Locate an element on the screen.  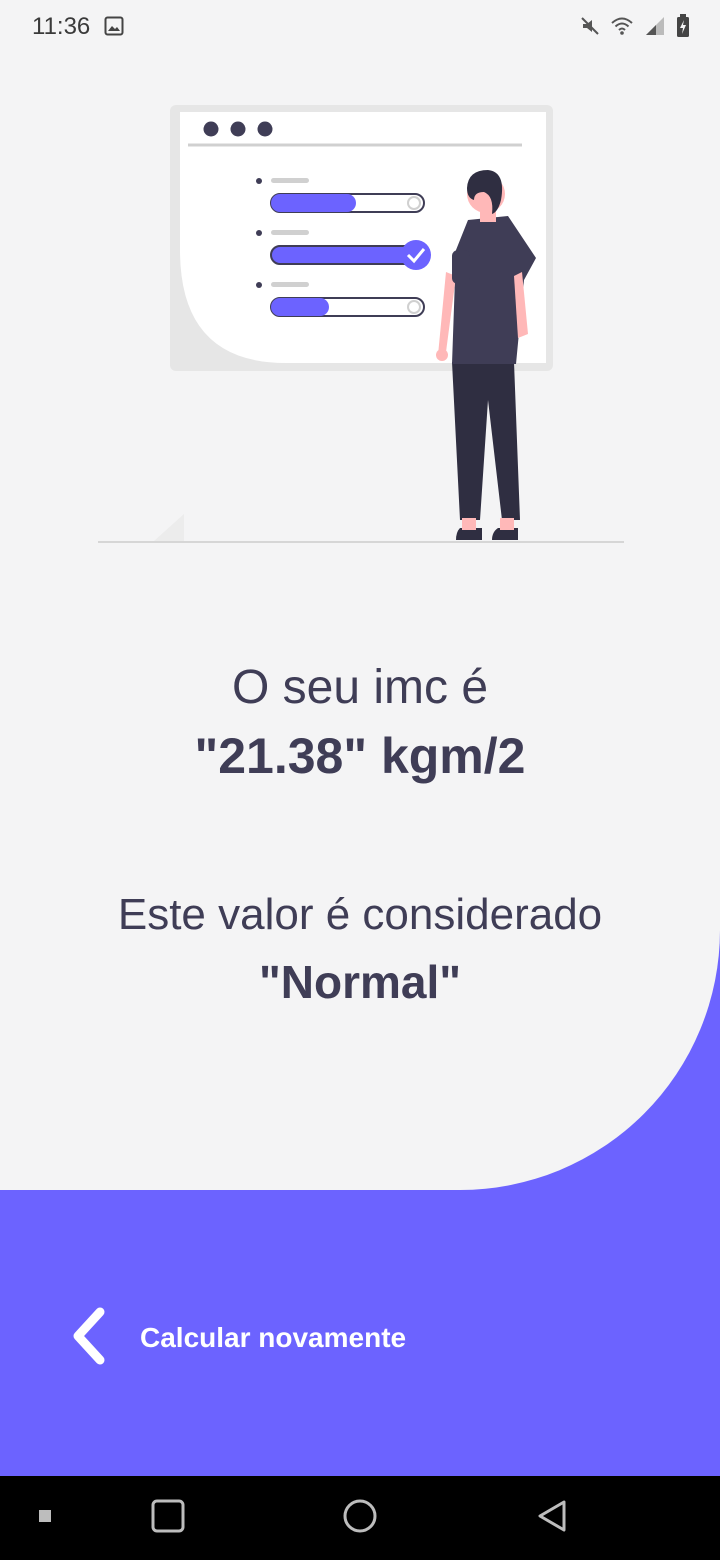
home-icon is located at coordinates (360, 1518).